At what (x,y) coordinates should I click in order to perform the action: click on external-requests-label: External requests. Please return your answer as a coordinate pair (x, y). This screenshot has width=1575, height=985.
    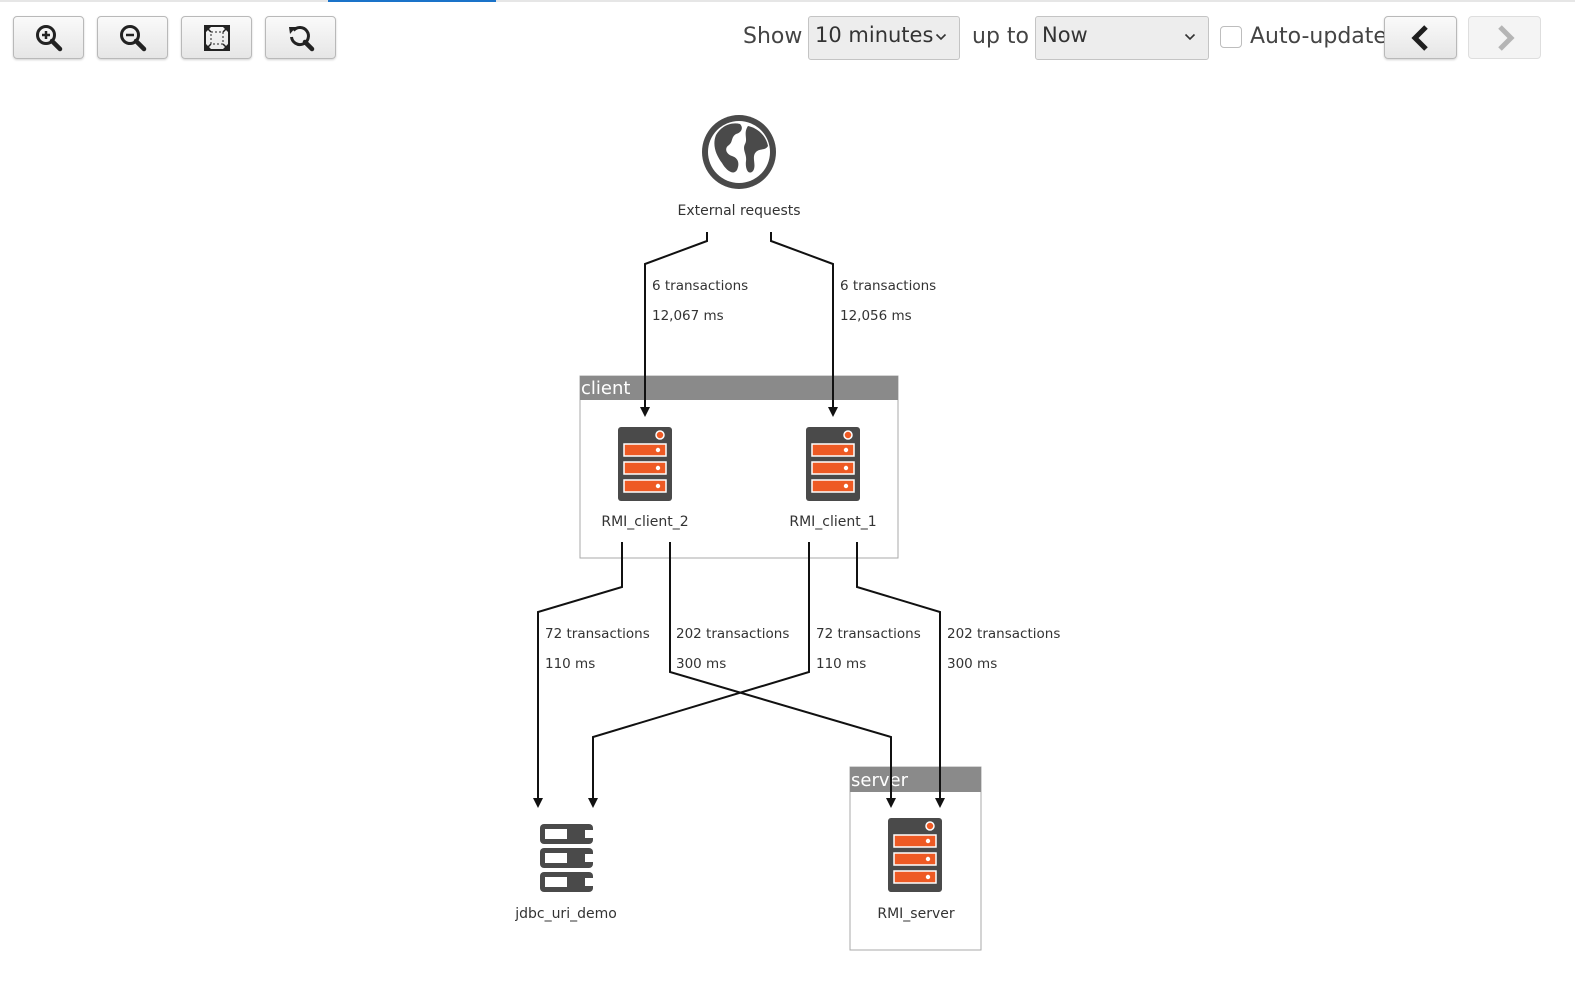
    Looking at the image, I should click on (738, 211).